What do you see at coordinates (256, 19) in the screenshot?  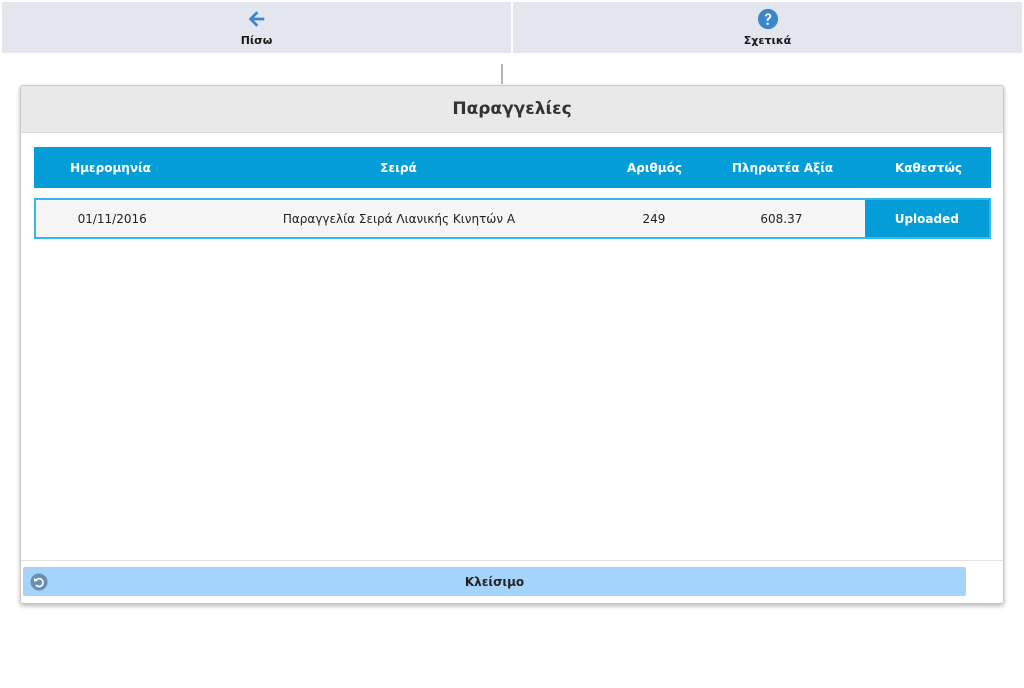 I see `arrow-left-icon` at bounding box center [256, 19].